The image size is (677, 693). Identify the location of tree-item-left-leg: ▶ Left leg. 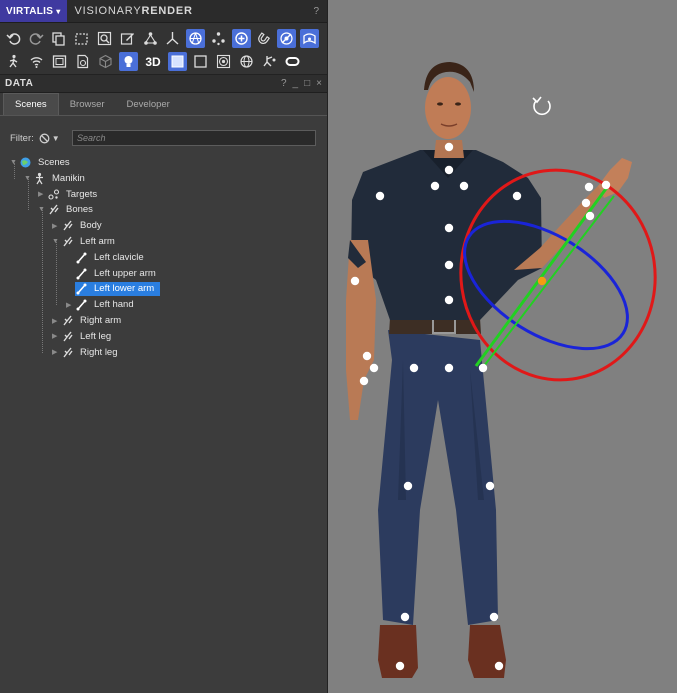
(84, 336).